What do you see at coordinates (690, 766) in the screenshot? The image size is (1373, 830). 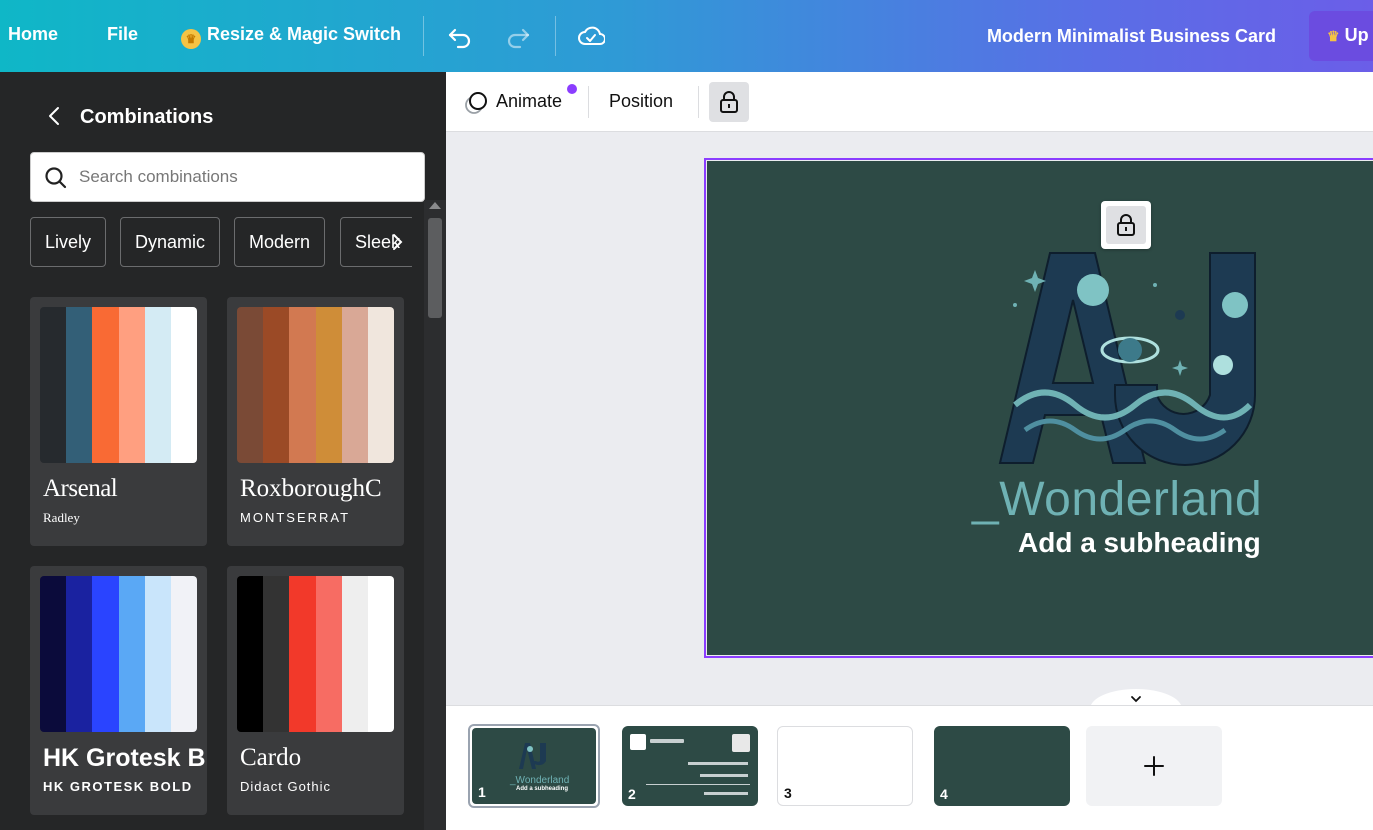 I see `page-thumbnail-2: 2` at bounding box center [690, 766].